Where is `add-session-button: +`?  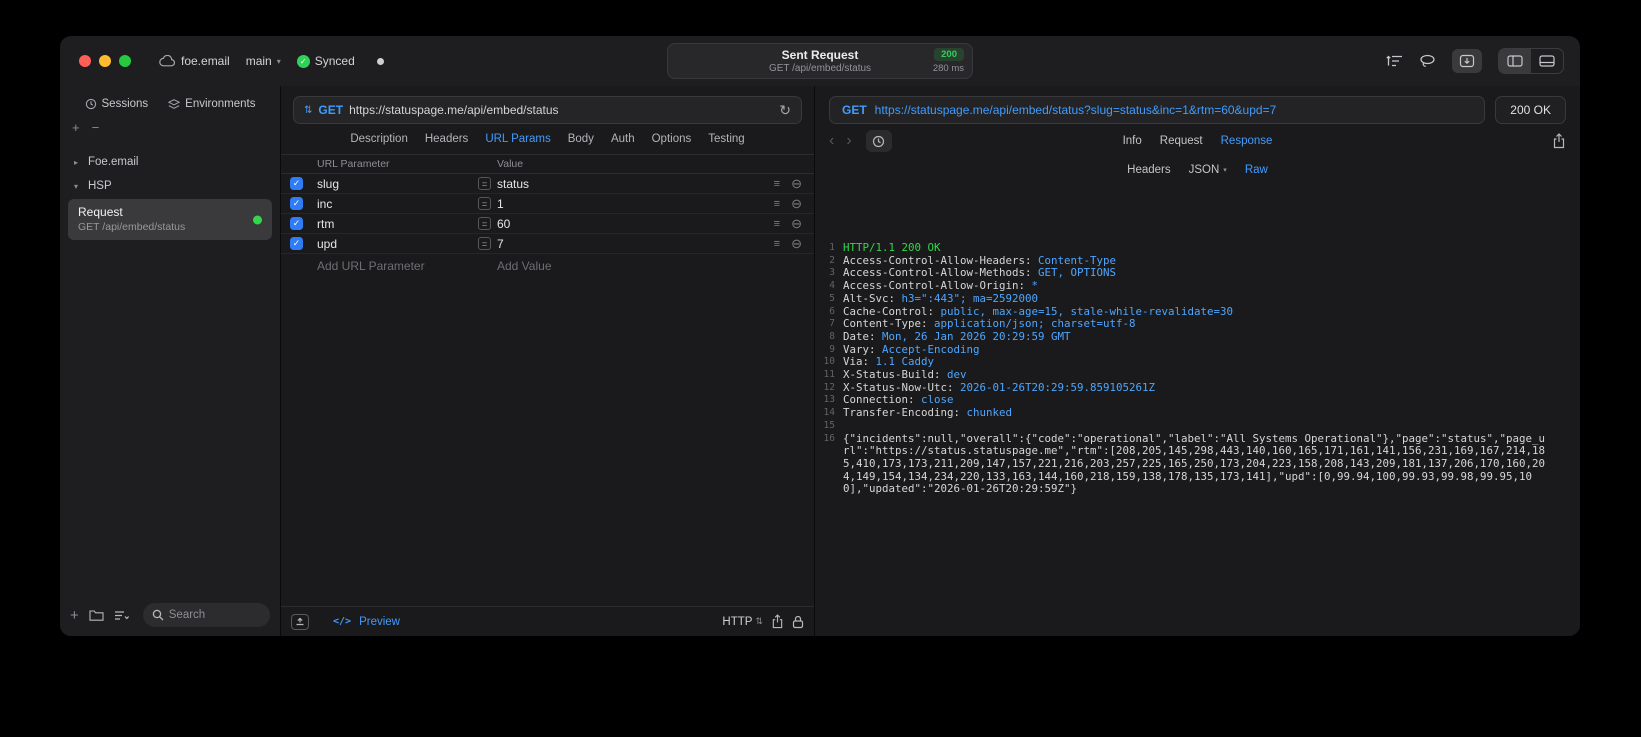 add-session-button: + is located at coordinates (76, 128).